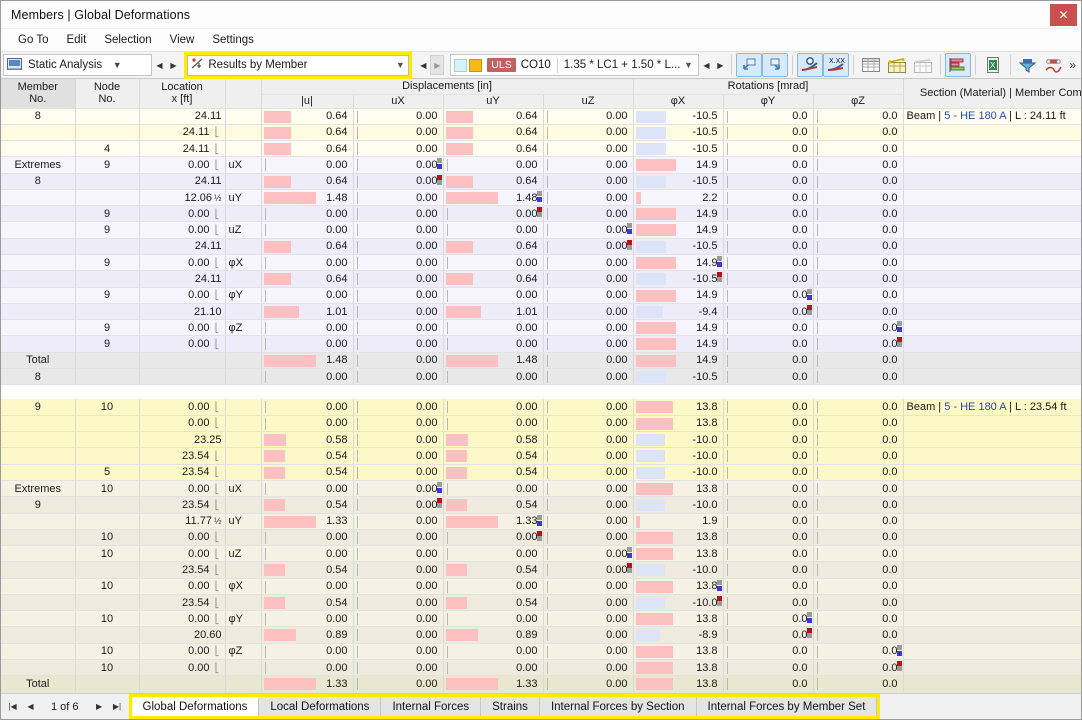 The width and height of the screenshot is (1082, 720). Describe the element at coordinates (527, 472) in the screenshot. I see `cell-value: 0.54` at that location.